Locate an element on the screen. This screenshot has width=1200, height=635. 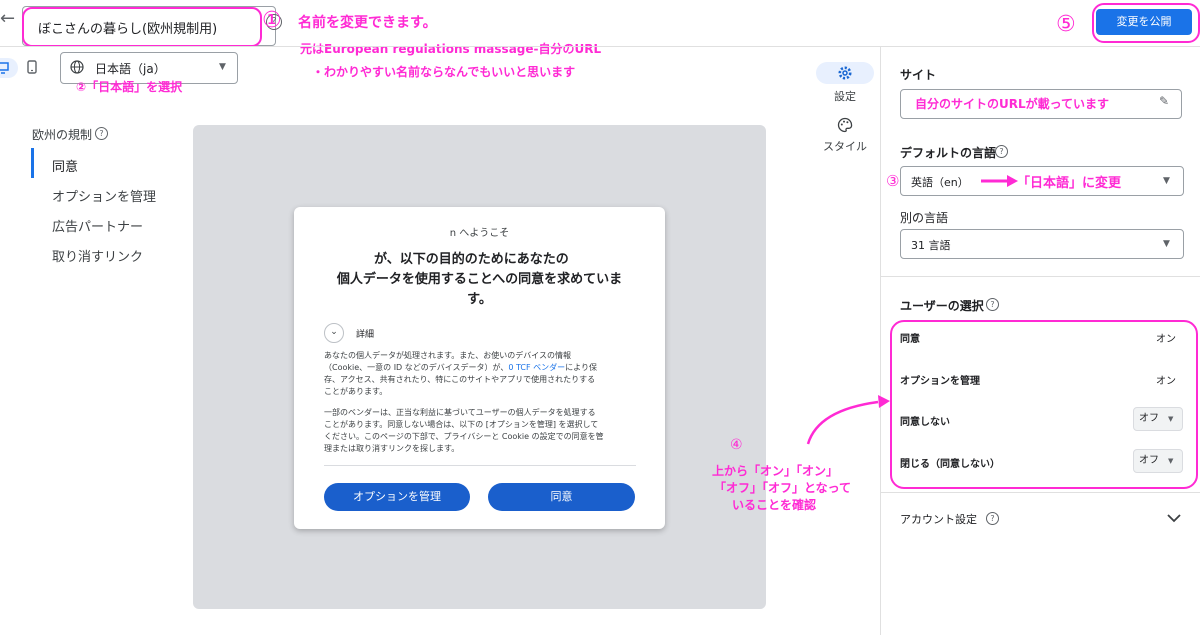
annotation-rename-note: 名前を変更できます。 is located at coordinates (367, 23).